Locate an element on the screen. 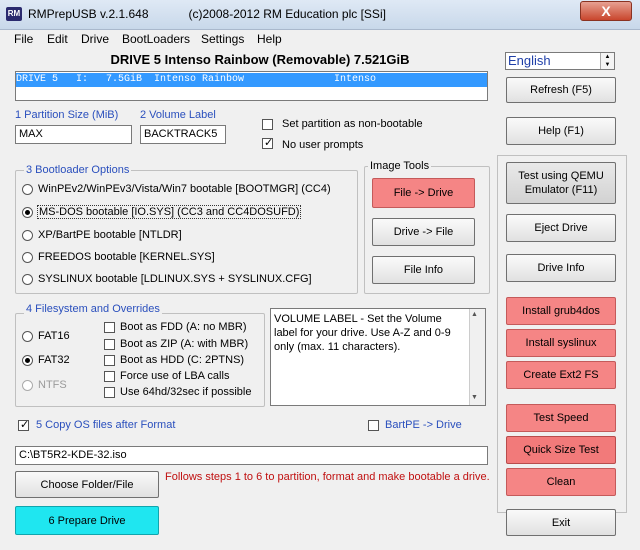 This screenshot has height=550, width=640. spin-arrows-icon: ▲ ▼ is located at coordinates (607, 61).